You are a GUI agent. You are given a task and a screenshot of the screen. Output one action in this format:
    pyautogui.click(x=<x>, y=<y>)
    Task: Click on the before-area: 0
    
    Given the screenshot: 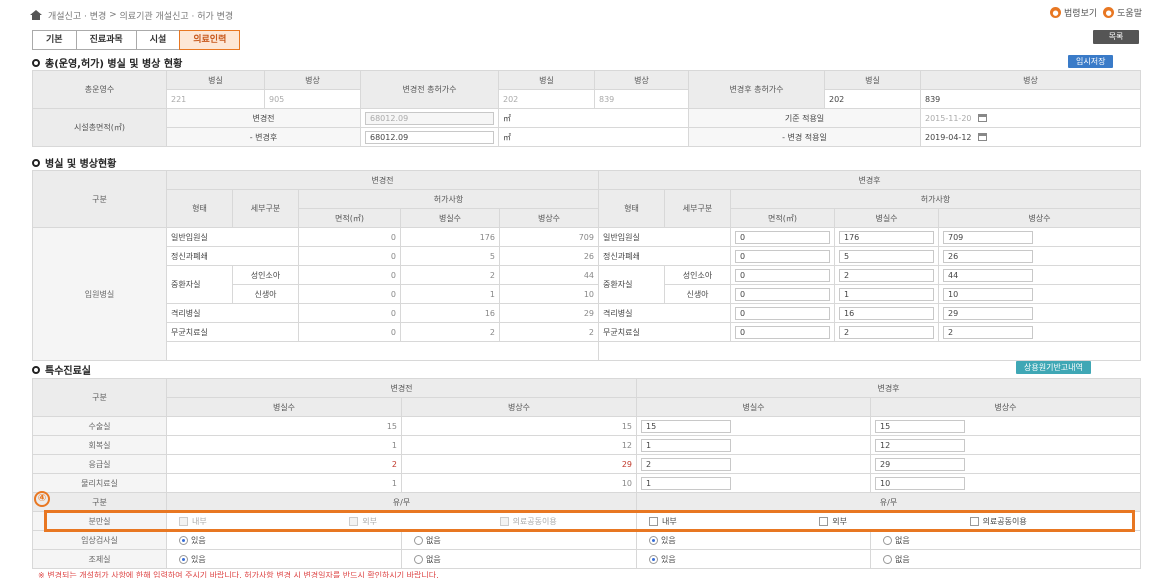 What is the action you would take?
    pyautogui.click(x=349, y=275)
    